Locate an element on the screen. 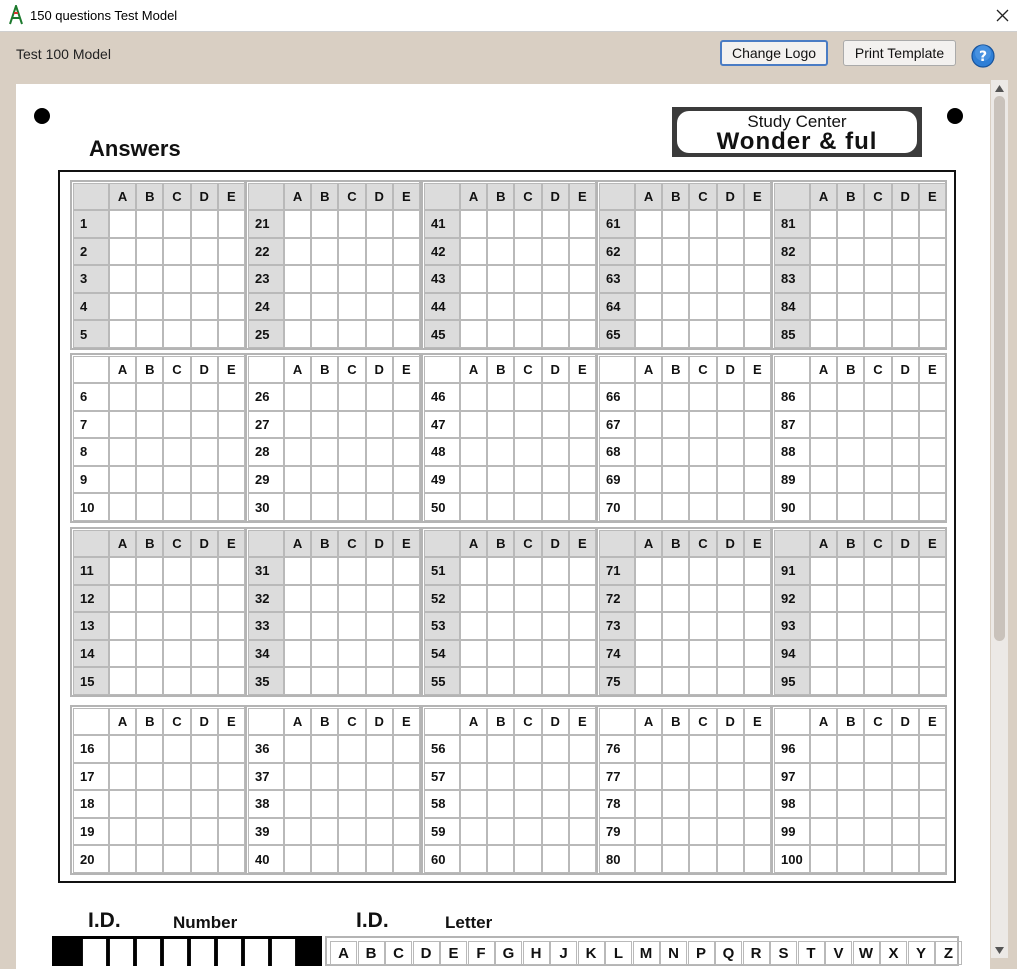 The width and height of the screenshot is (1017, 969). id-letter-cell: C is located at coordinates (398, 953).